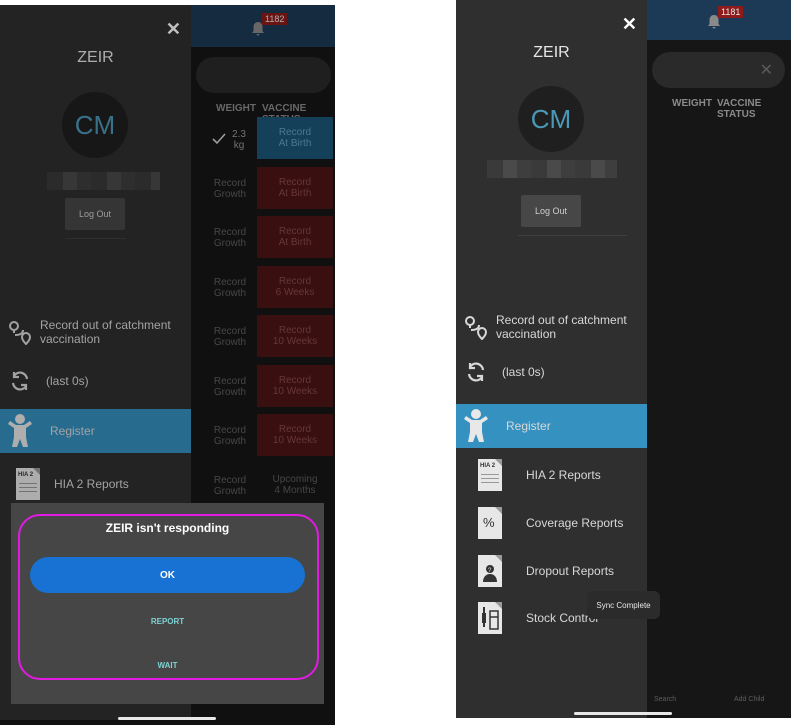 This screenshot has width=791, height=725. What do you see at coordinates (718, 22) in the screenshot?
I see `notifications-button: 1181` at bounding box center [718, 22].